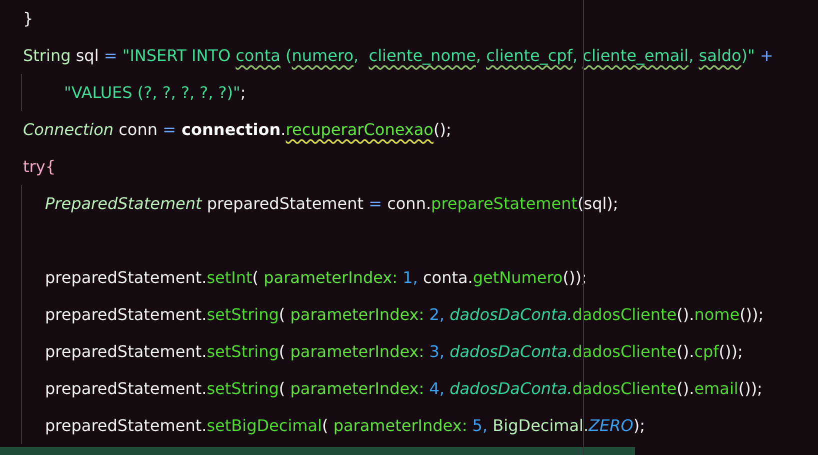 This screenshot has height=455, width=818. What do you see at coordinates (345, 426) in the screenshot?
I see `code-line: preparedStatement.setBigDecimal( parameterIndex: 5, BigDecimal.ZERO);` at bounding box center [345, 426].